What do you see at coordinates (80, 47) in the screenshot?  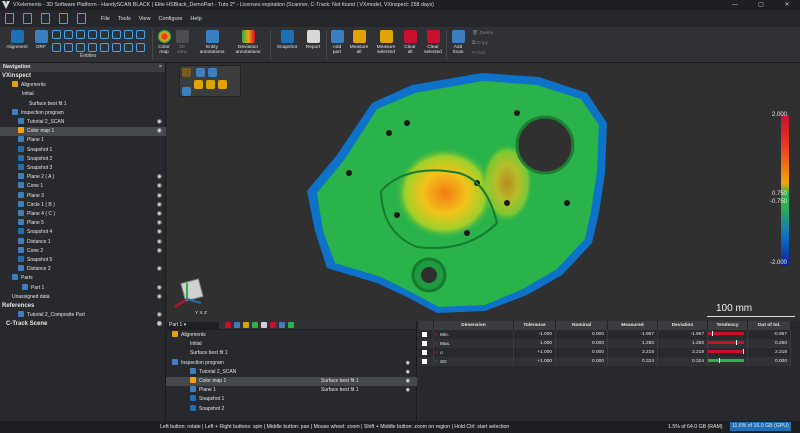 I see `ellipse-entity-icon` at bounding box center [80, 47].